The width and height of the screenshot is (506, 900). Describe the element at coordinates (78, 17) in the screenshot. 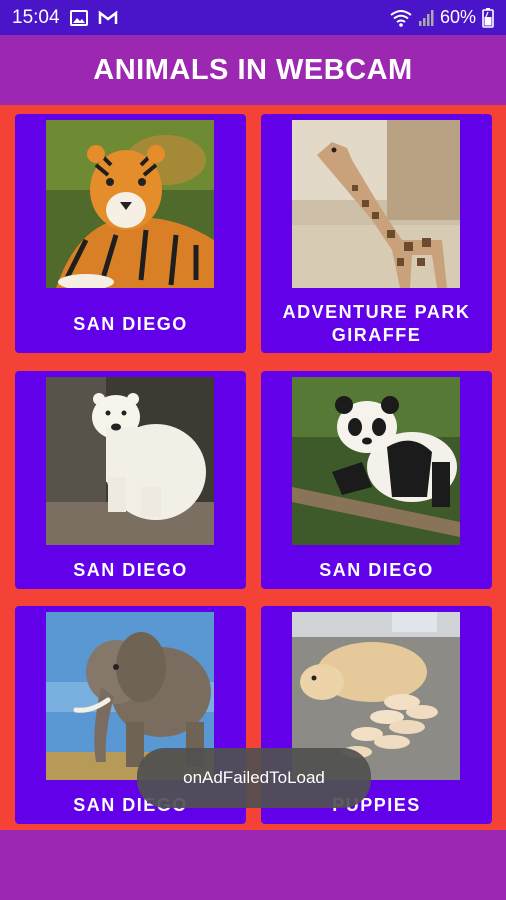

I see `image-icon` at that location.